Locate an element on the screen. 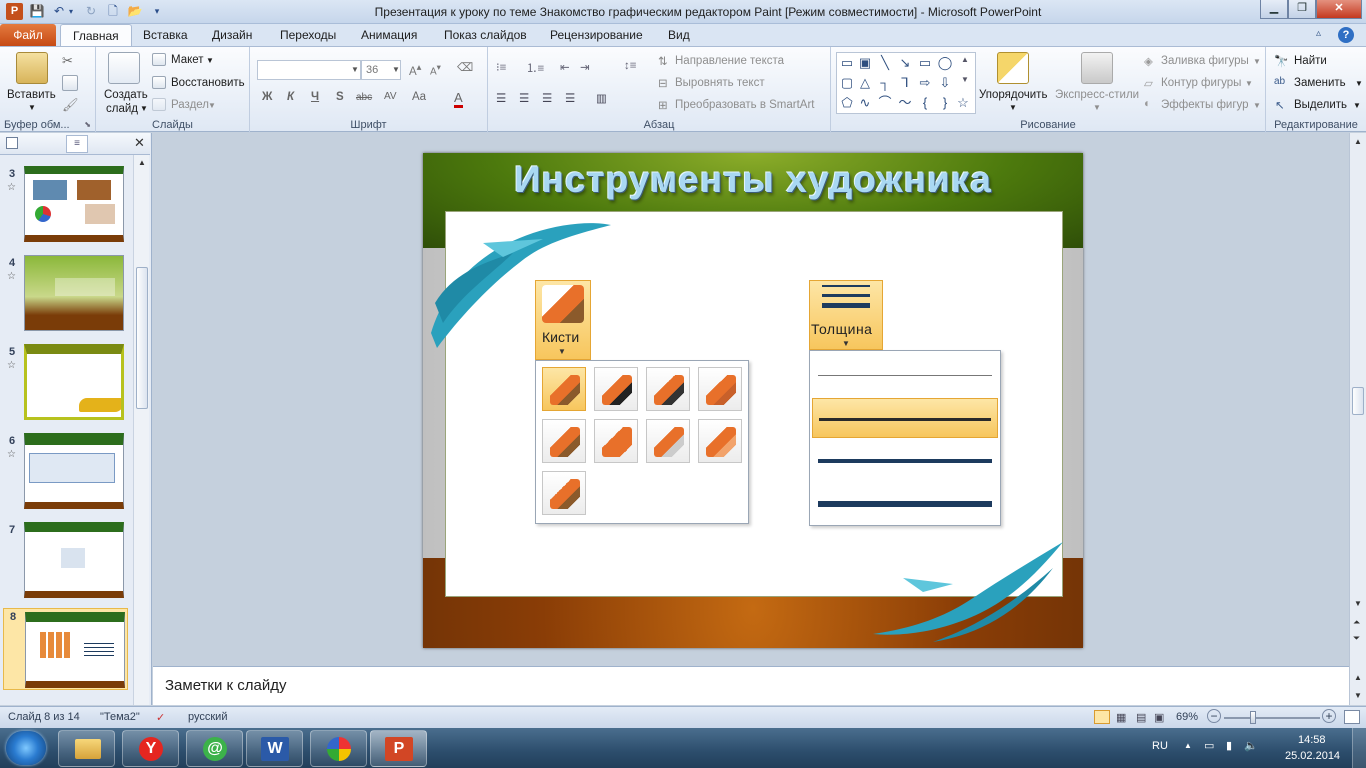 The height and width of the screenshot is (768, 1366). prev-slide-icon: ⏶ is located at coordinates (1356, 622).